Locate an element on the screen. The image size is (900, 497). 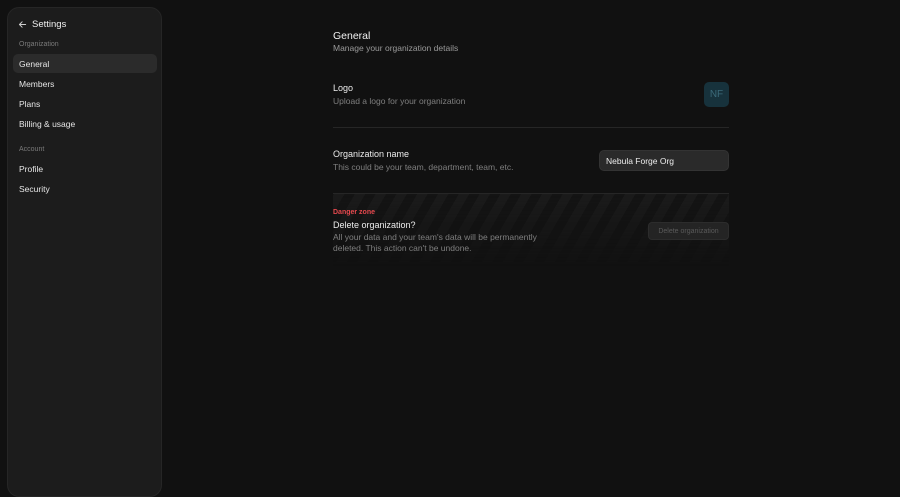
organization-name-title: Organization name is located at coordinates (371, 154).